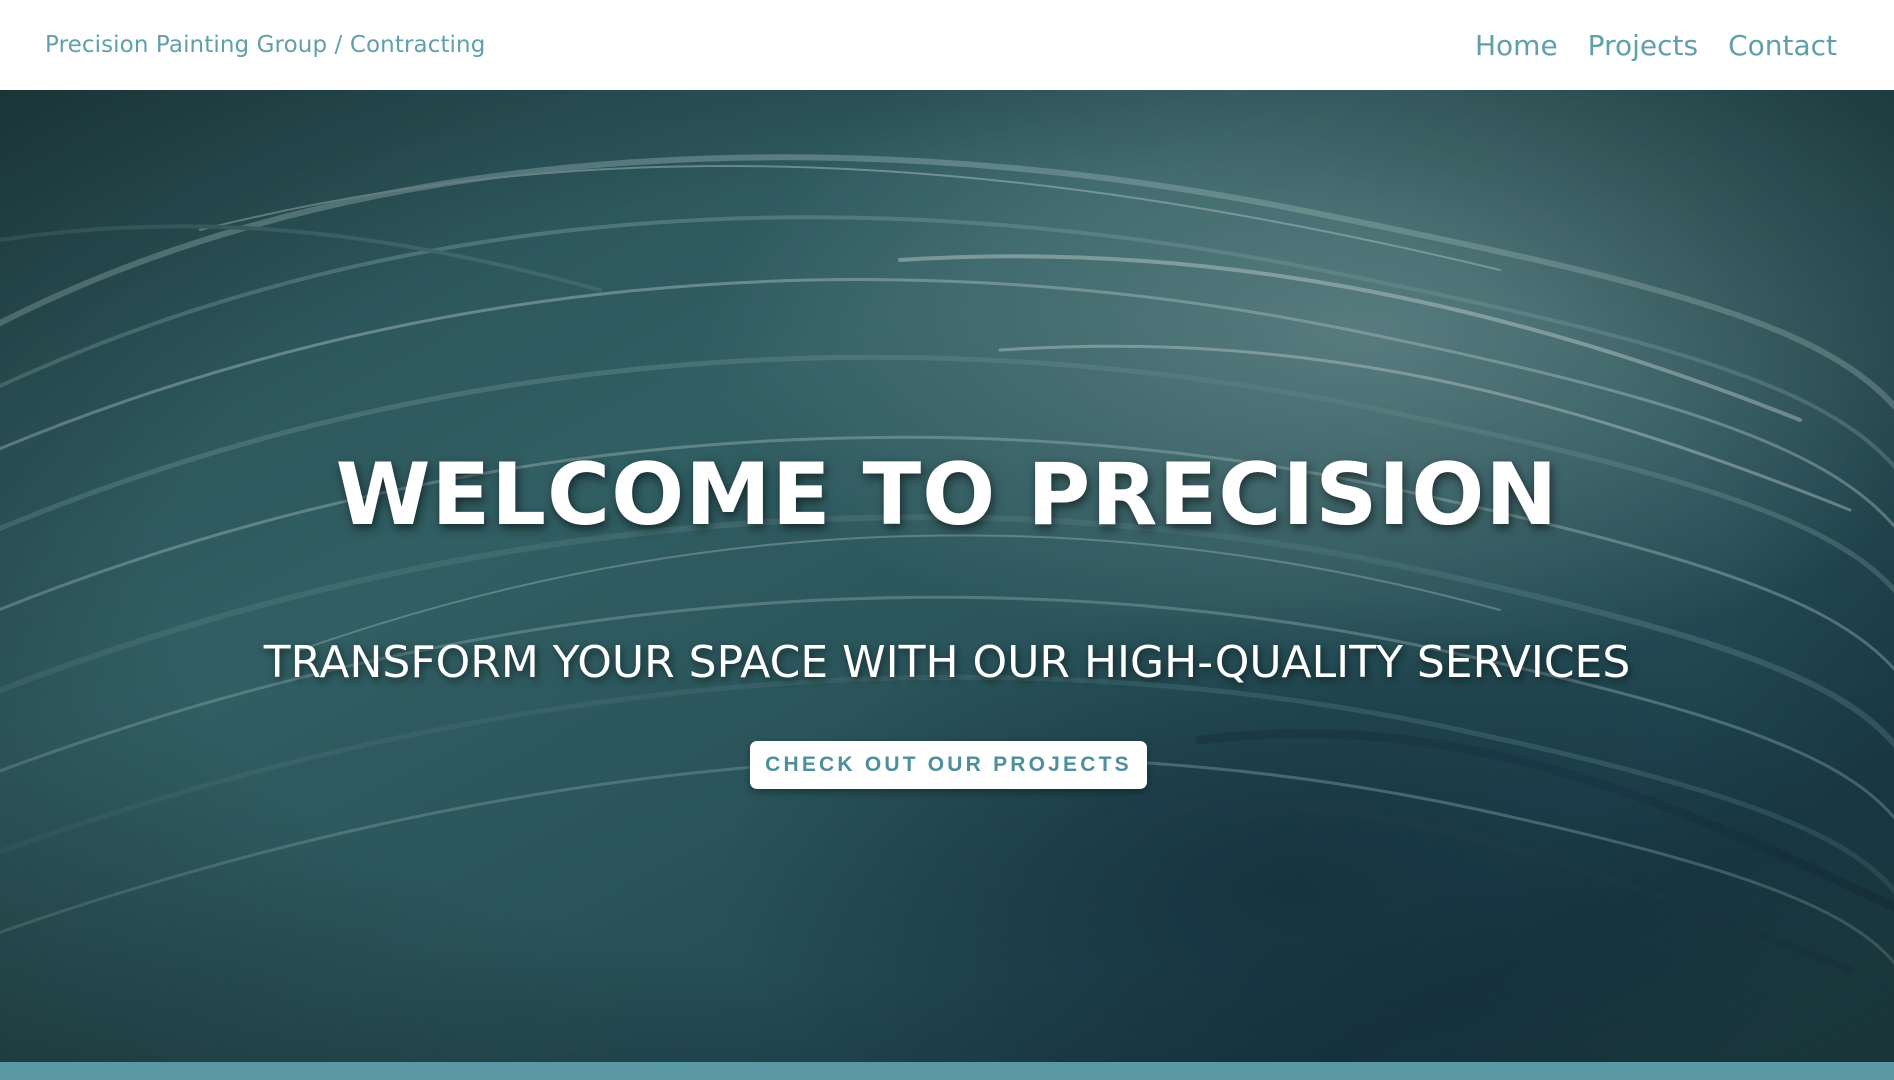 The height and width of the screenshot is (1080, 1894). Describe the element at coordinates (1516, 45) in the screenshot. I see `nav-link-home: Home` at that location.